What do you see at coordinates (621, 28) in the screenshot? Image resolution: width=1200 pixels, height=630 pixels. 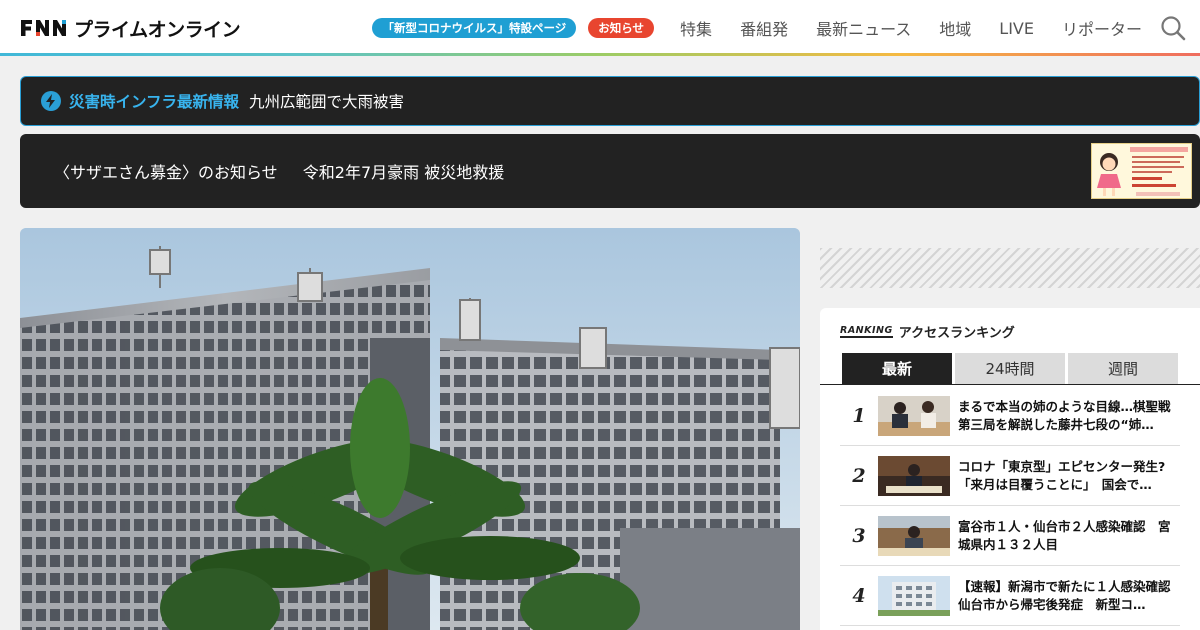 I see `notice-link: お知らせ` at bounding box center [621, 28].